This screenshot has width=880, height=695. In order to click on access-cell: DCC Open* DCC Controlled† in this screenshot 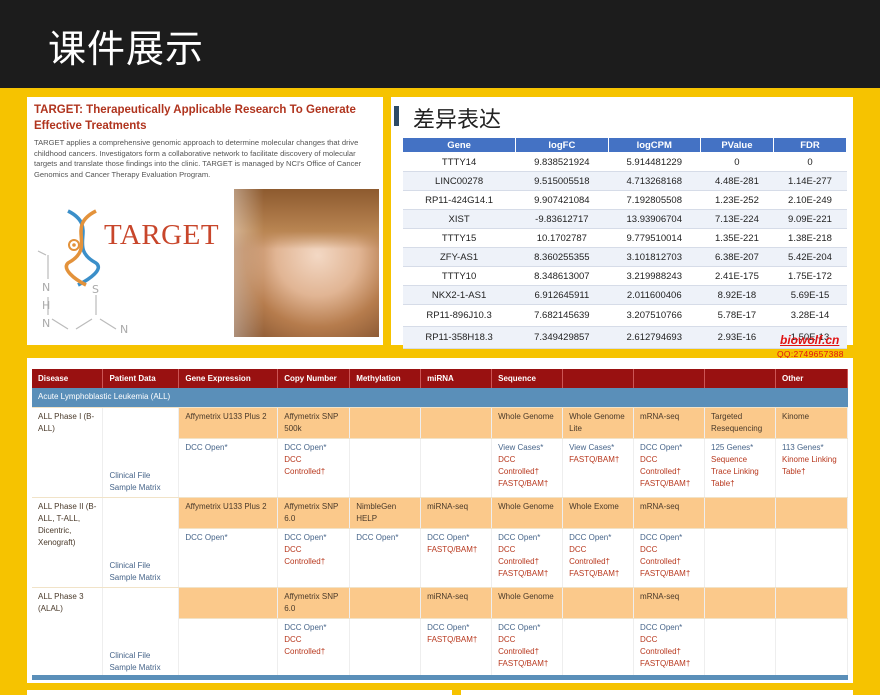, I will do `click(314, 558)`.